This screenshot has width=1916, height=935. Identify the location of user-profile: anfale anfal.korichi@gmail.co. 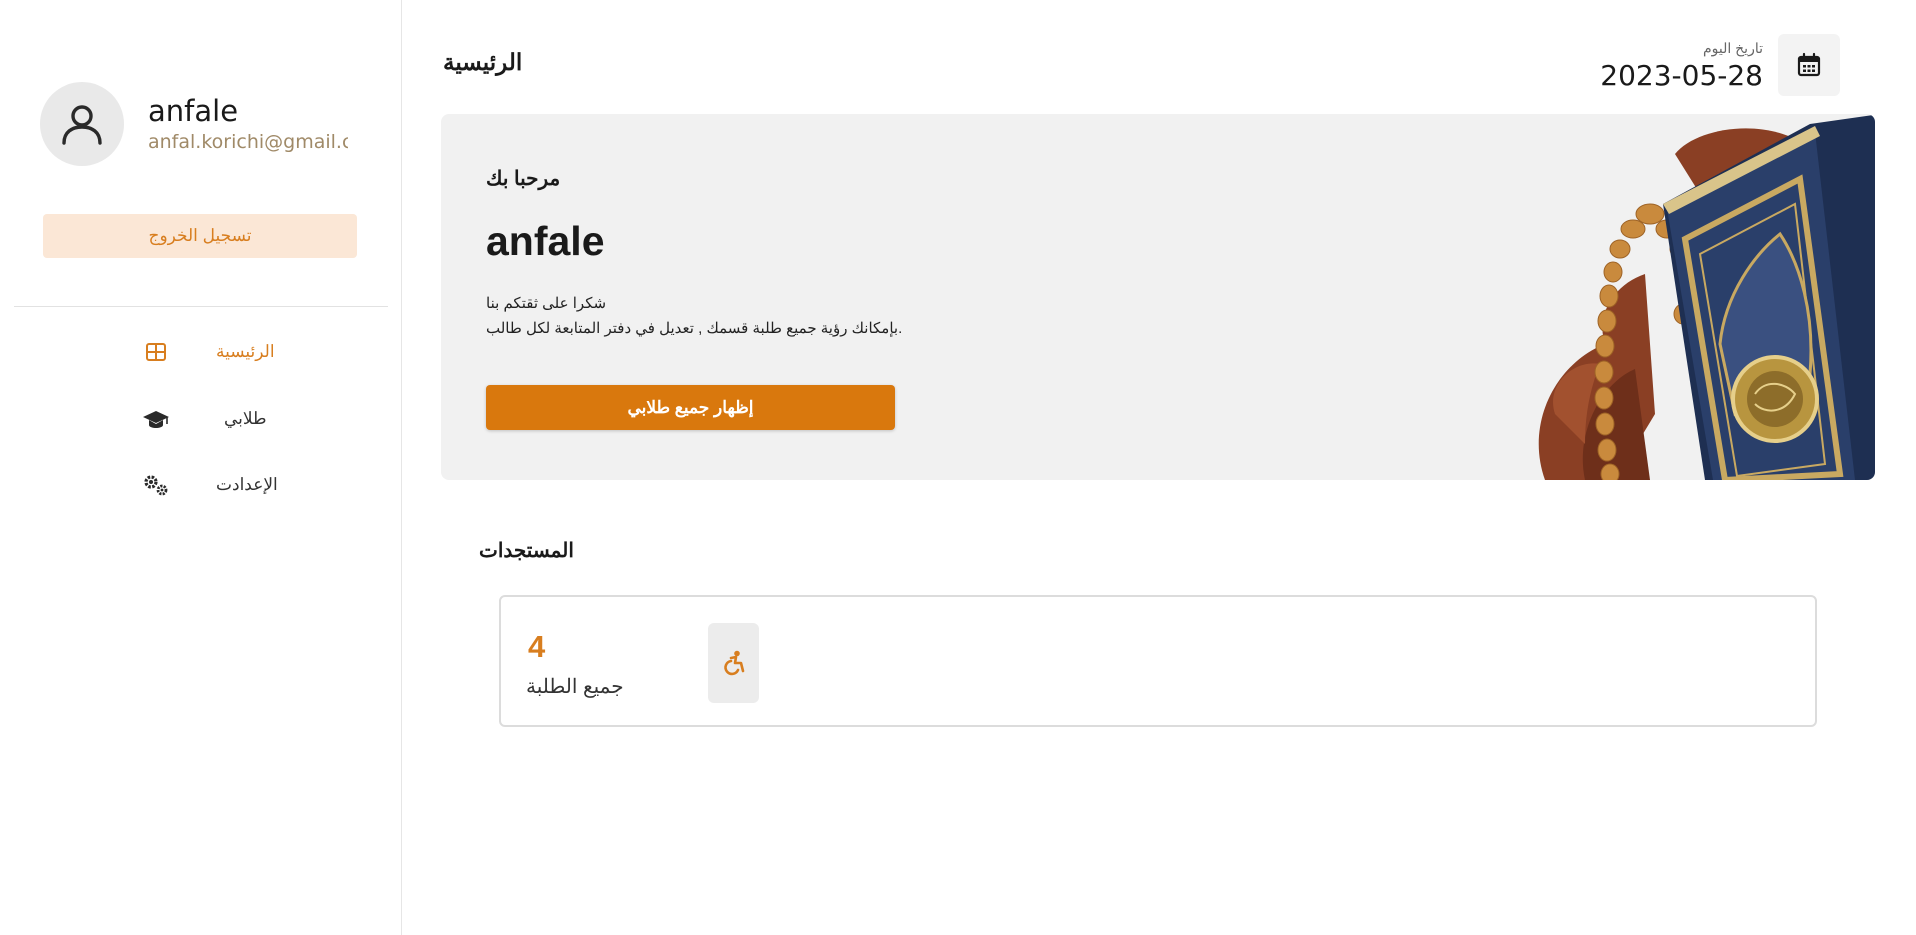
(194, 124).